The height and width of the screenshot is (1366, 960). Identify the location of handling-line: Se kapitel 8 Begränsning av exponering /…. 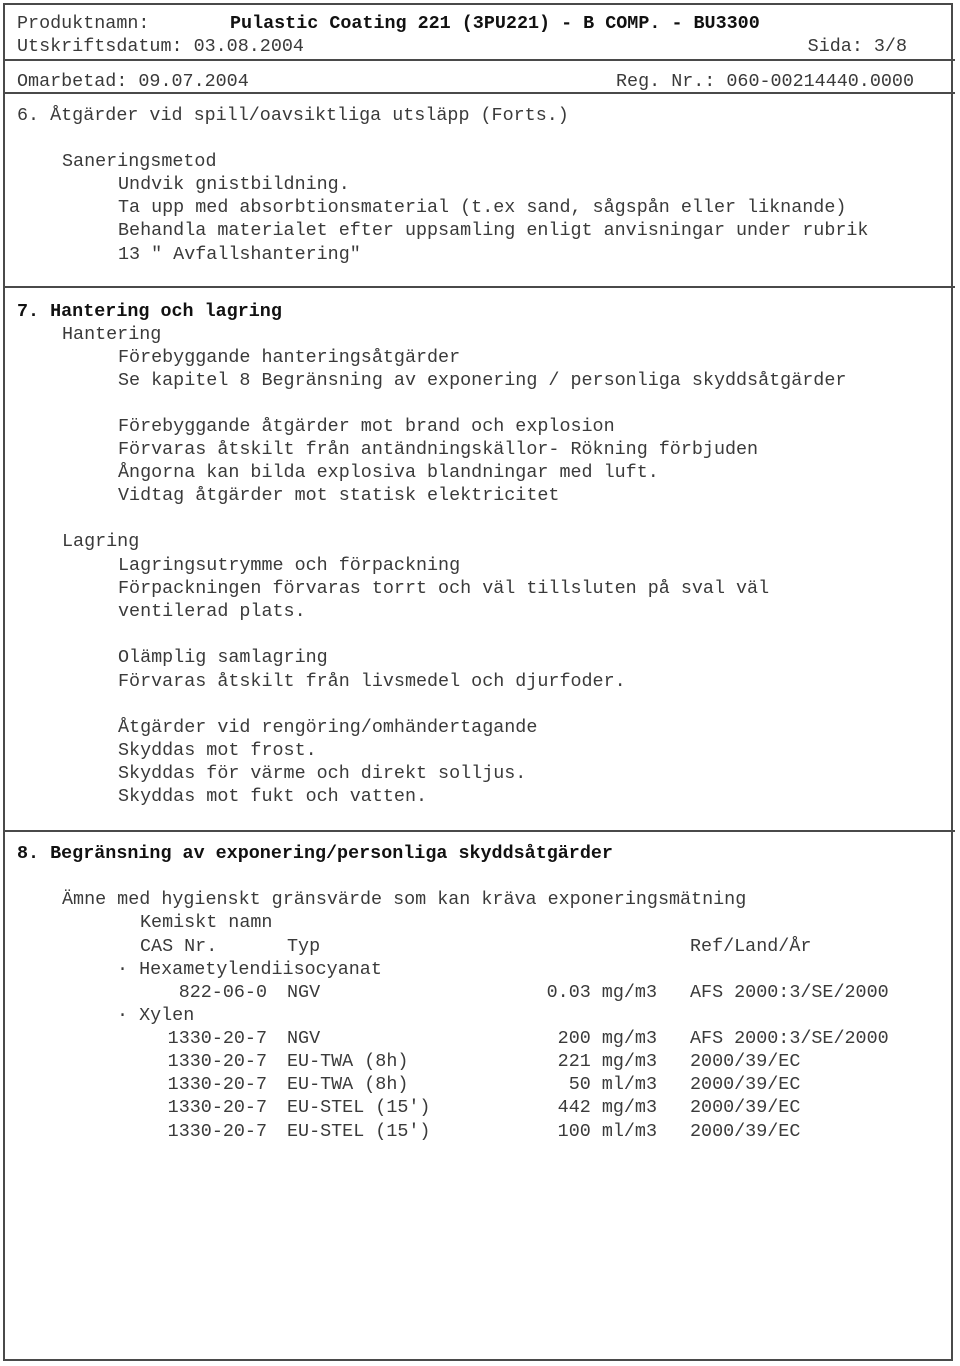
(482, 380).